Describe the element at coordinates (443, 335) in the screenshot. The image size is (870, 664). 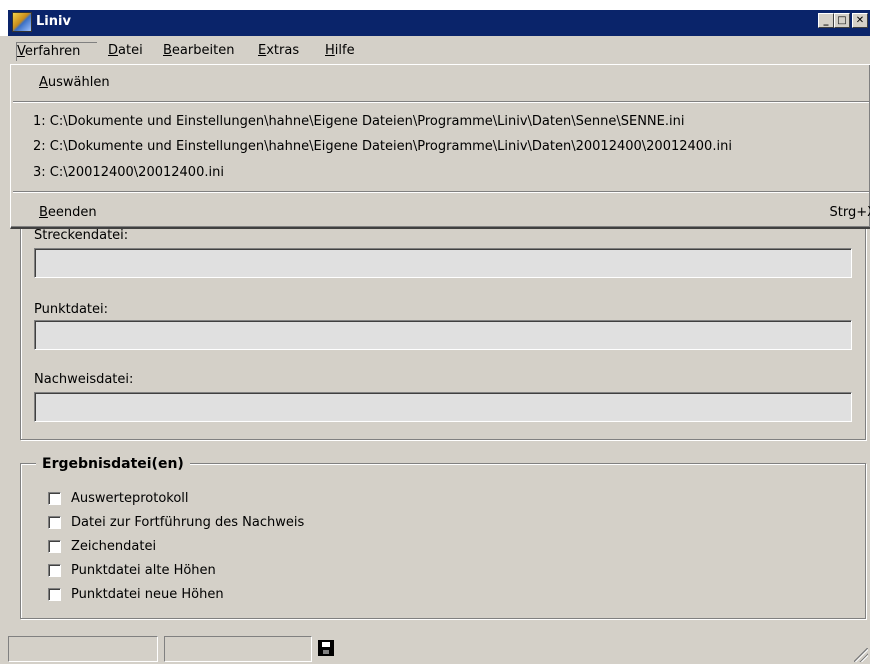
I see `punktdatei-field` at that location.